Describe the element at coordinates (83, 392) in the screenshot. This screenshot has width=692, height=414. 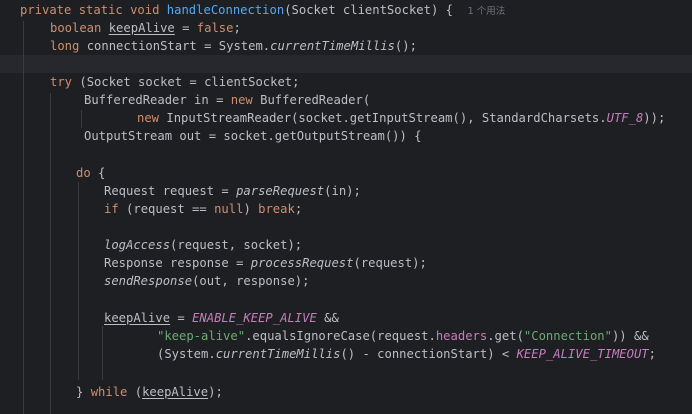
I see `code-text: }` at that location.